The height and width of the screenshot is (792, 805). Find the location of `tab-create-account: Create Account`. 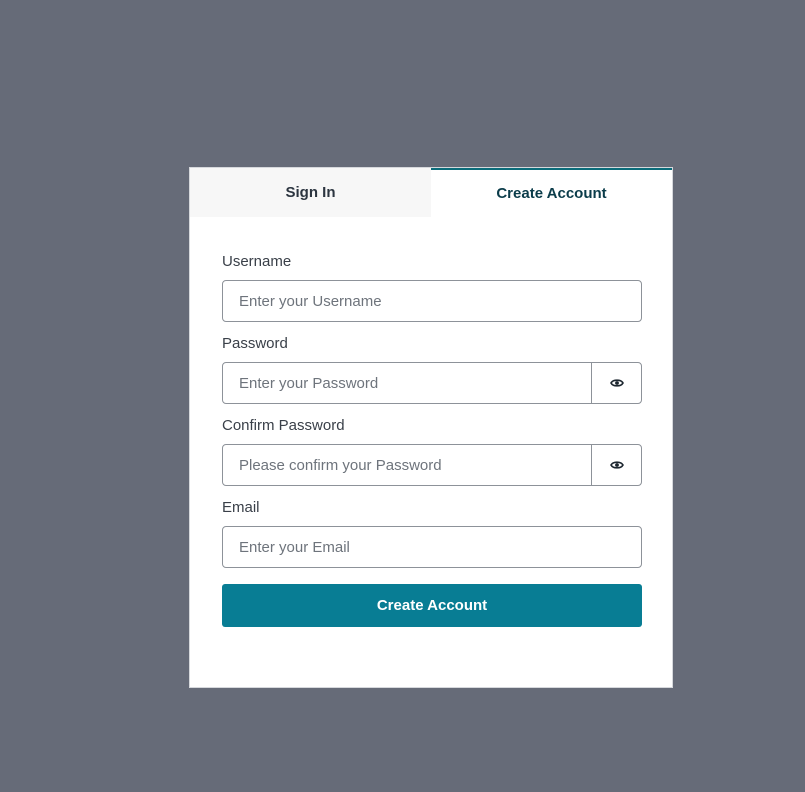

tab-create-account: Create Account is located at coordinates (551, 192).